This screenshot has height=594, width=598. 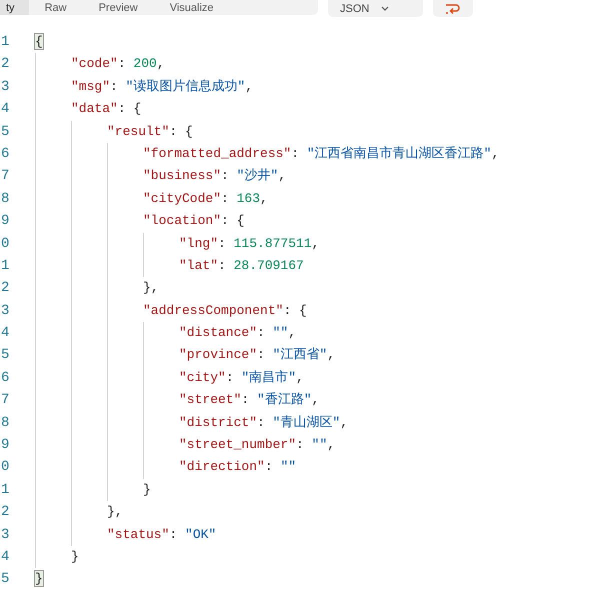 I want to click on code-line: "city": "南昌市",, so click(x=241, y=377).